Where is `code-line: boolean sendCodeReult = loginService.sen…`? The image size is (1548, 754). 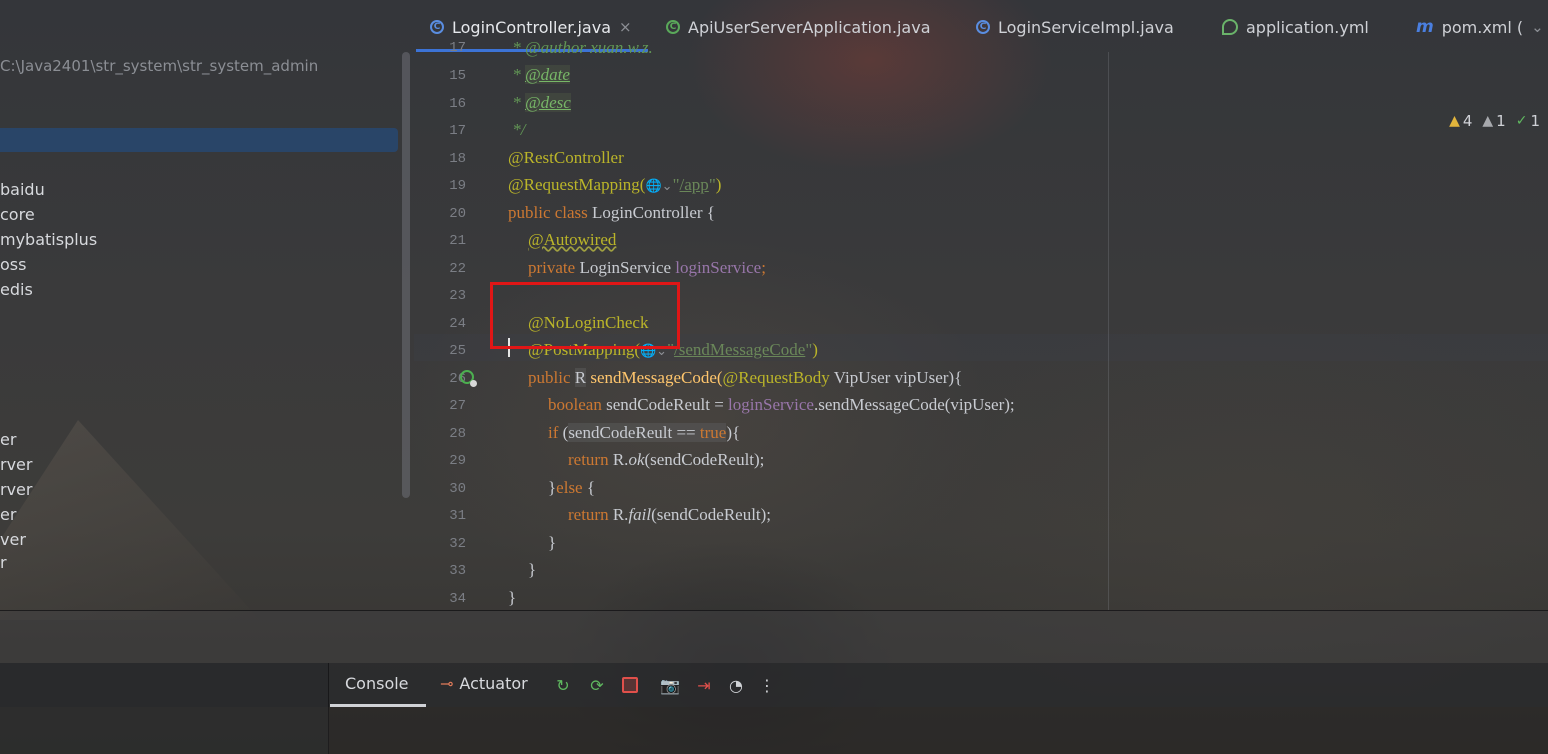 code-line: boolean sendCodeReult = loginService.sen… is located at coordinates (781, 404).